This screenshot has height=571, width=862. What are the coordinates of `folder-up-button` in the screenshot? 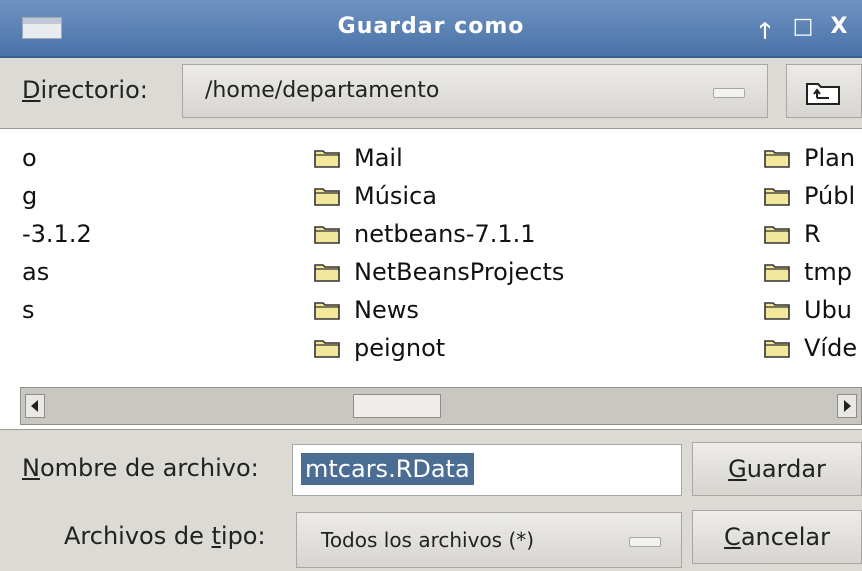 It's located at (824, 91).